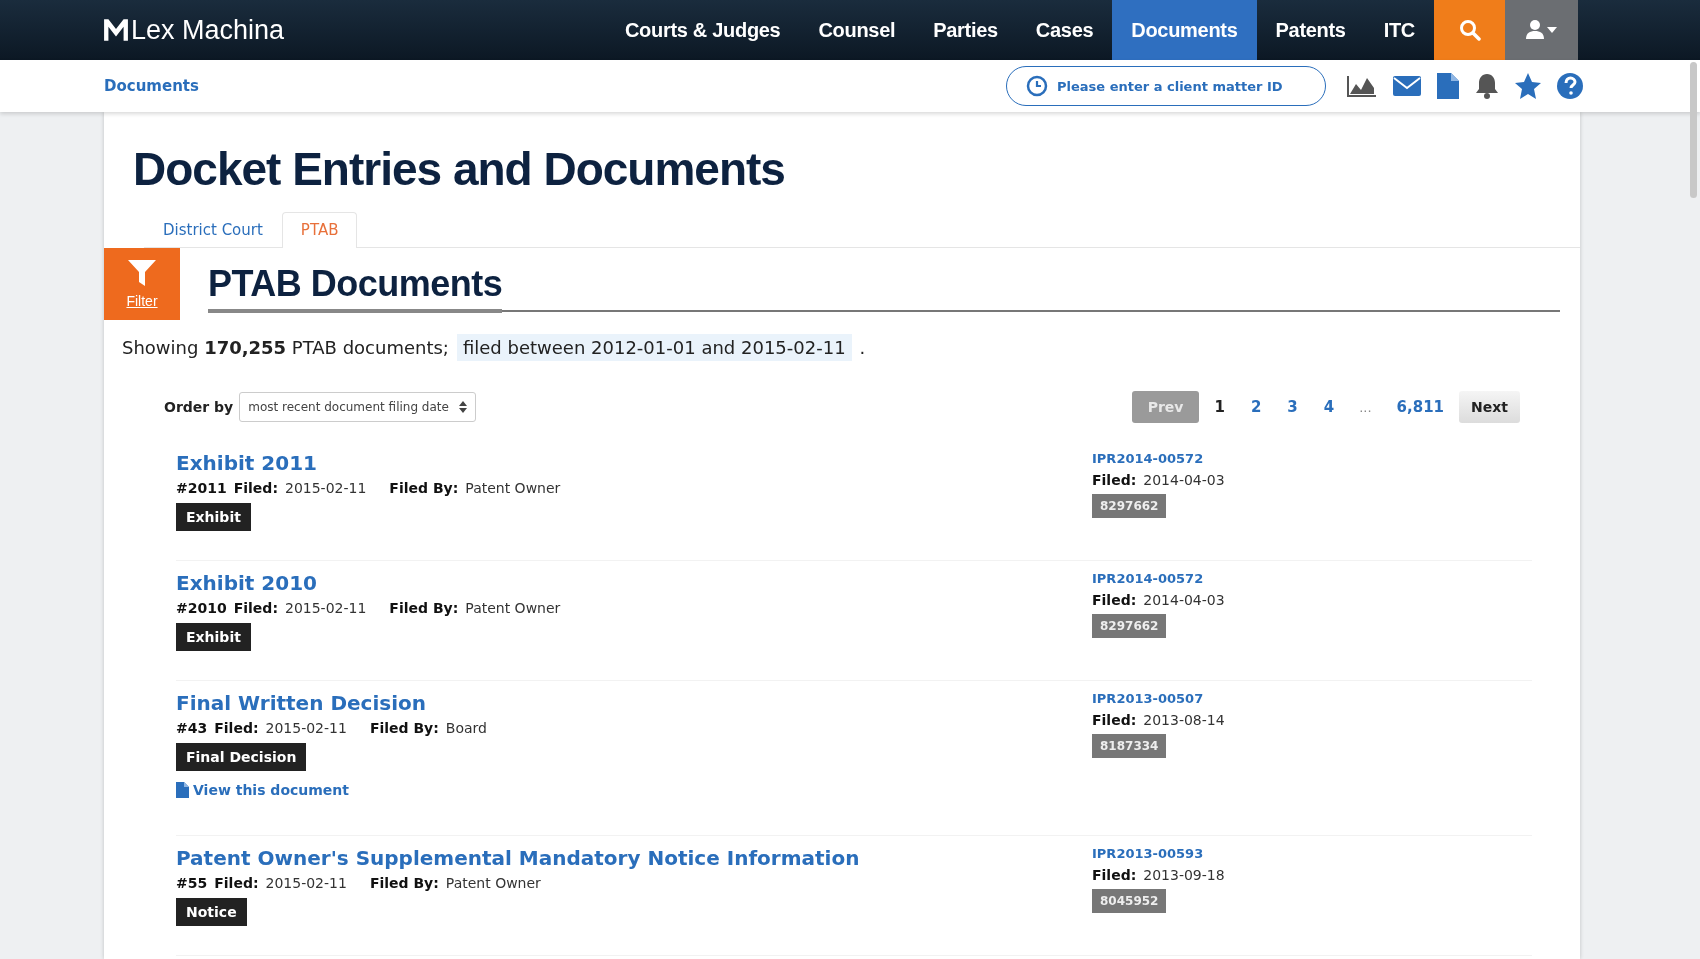 Image resolution: width=1700 pixels, height=959 pixels. What do you see at coordinates (1399, 30) in the screenshot?
I see `nav-tab: ITC` at bounding box center [1399, 30].